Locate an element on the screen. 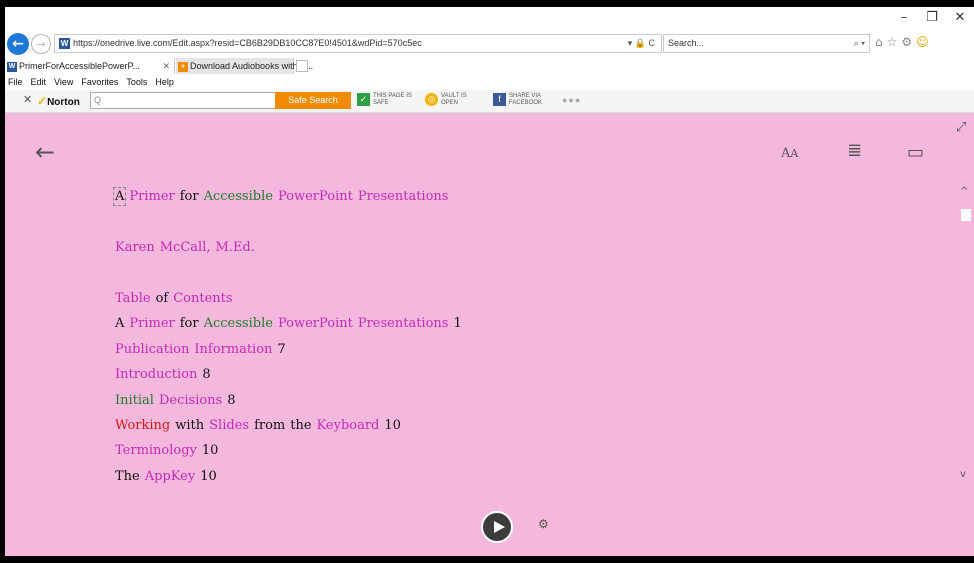  feedback-smiley-icon: ☺ is located at coordinates (922, 42).